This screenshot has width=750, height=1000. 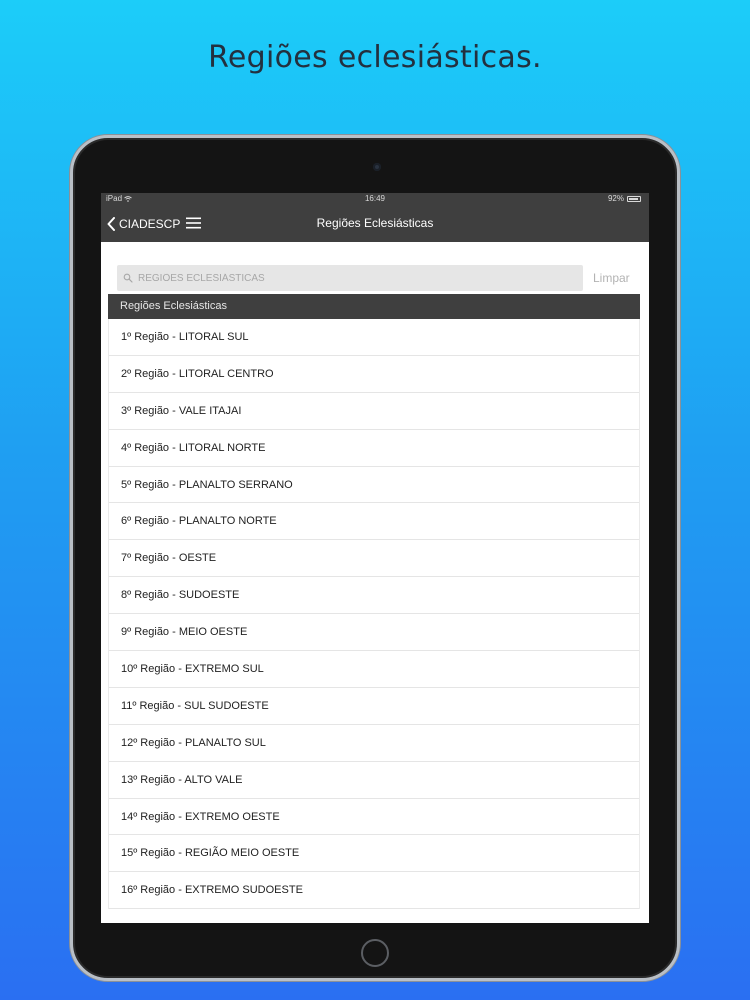 I want to click on back-button-label: CIADESCP, so click(x=150, y=223).